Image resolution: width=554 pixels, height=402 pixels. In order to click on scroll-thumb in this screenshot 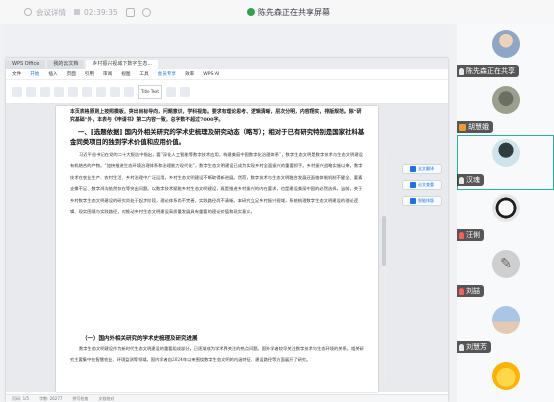, I will do `click(384, 241)`.